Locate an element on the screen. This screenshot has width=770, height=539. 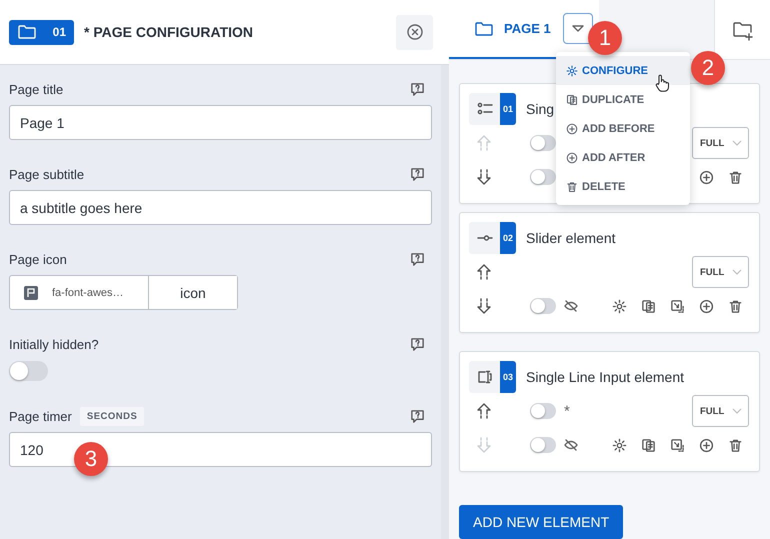
panel-title: * PAGE CONFIGURATION is located at coordinates (169, 32).